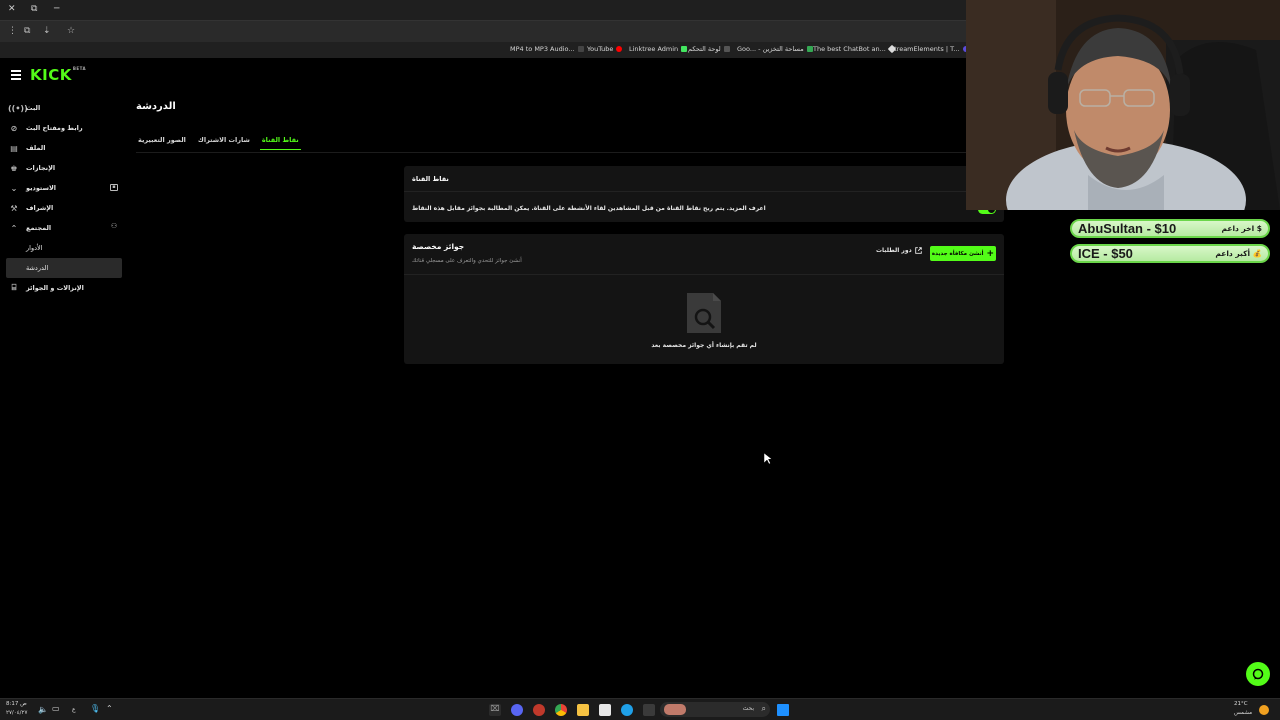 This screenshot has width=1280, height=720. What do you see at coordinates (43, 709) in the screenshot?
I see `volume-icon: 🔈` at bounding box center [43, 709].